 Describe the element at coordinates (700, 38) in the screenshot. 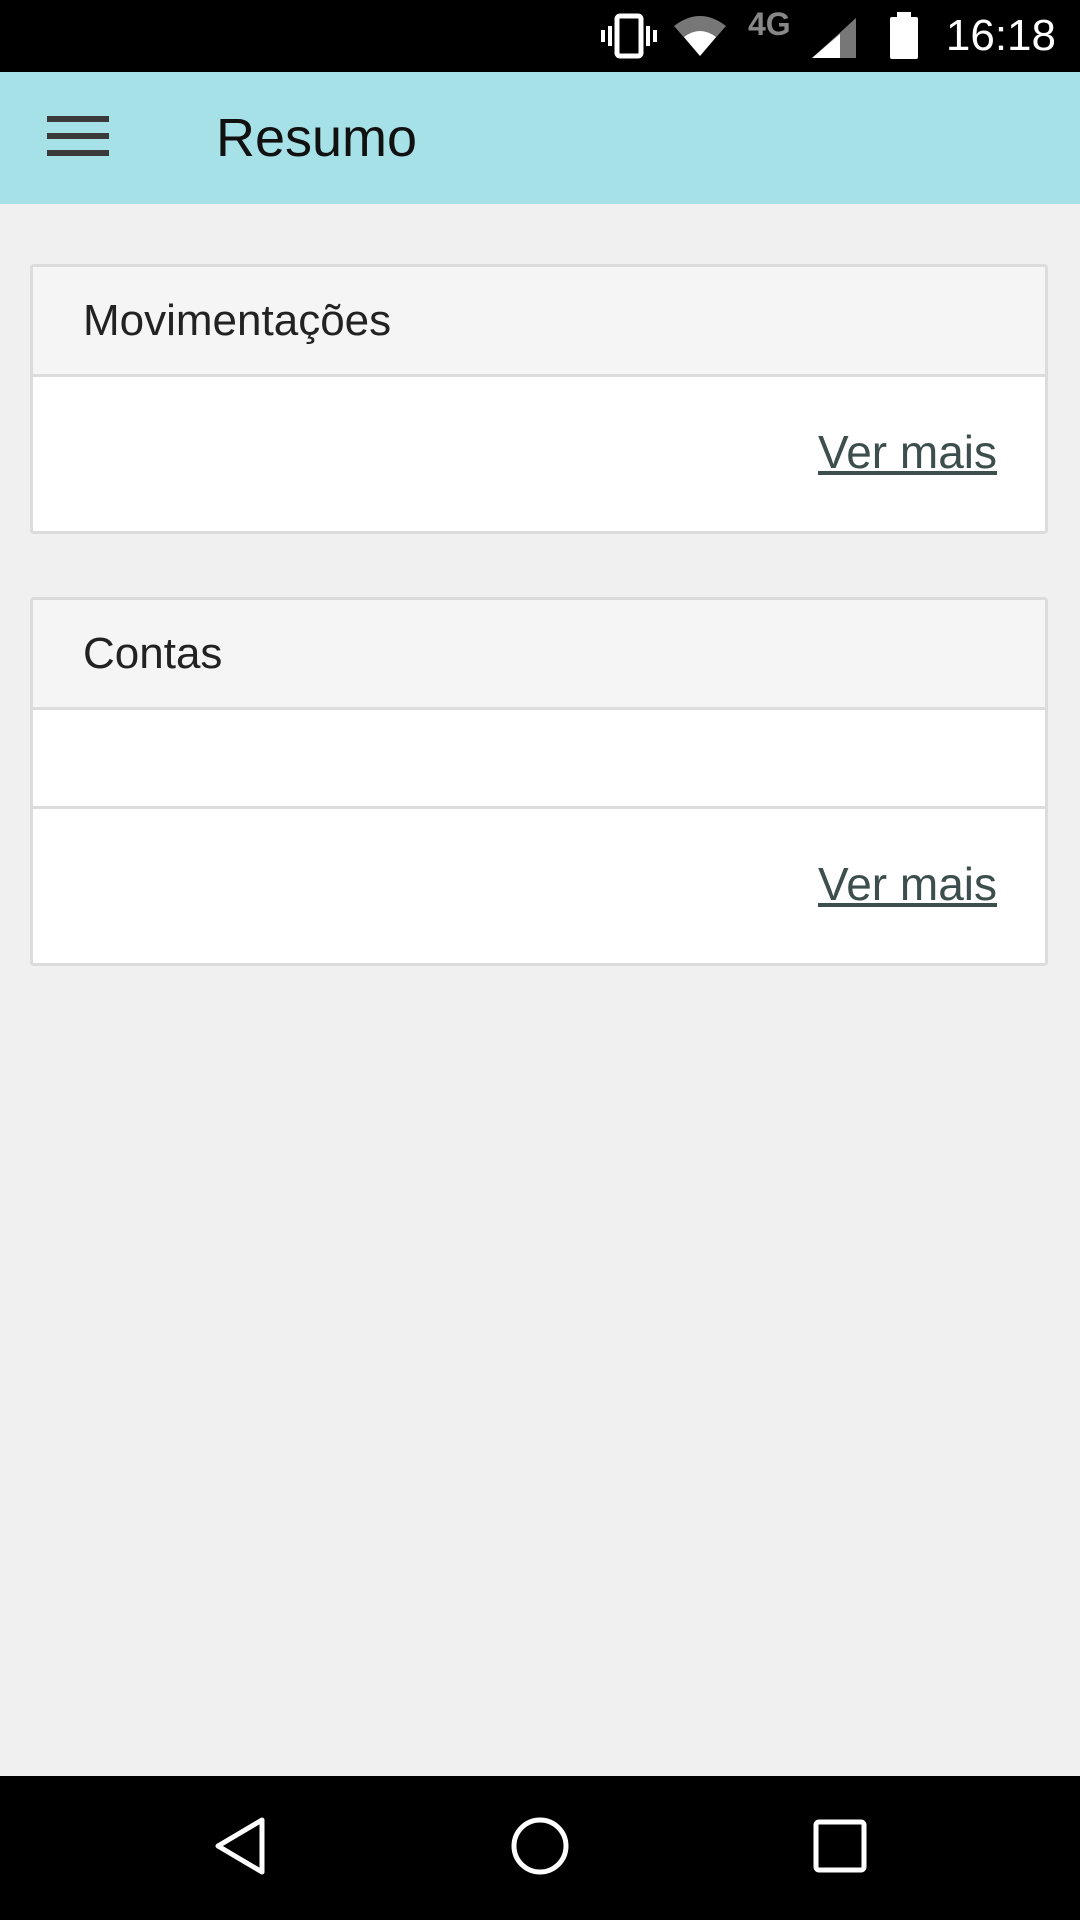

I see `wifi-icon` at that location.